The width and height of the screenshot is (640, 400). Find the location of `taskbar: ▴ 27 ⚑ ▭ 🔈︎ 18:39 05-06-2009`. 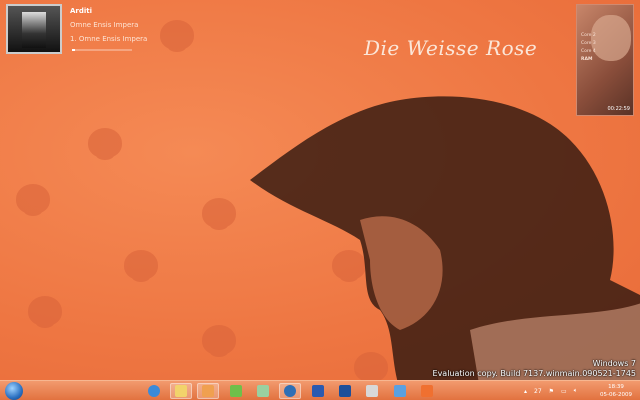

taskbar: ▴ 27 ⚑ ▭ 🔈︎ 18:39 05-06-2009 is located at coordinates (320, 390).